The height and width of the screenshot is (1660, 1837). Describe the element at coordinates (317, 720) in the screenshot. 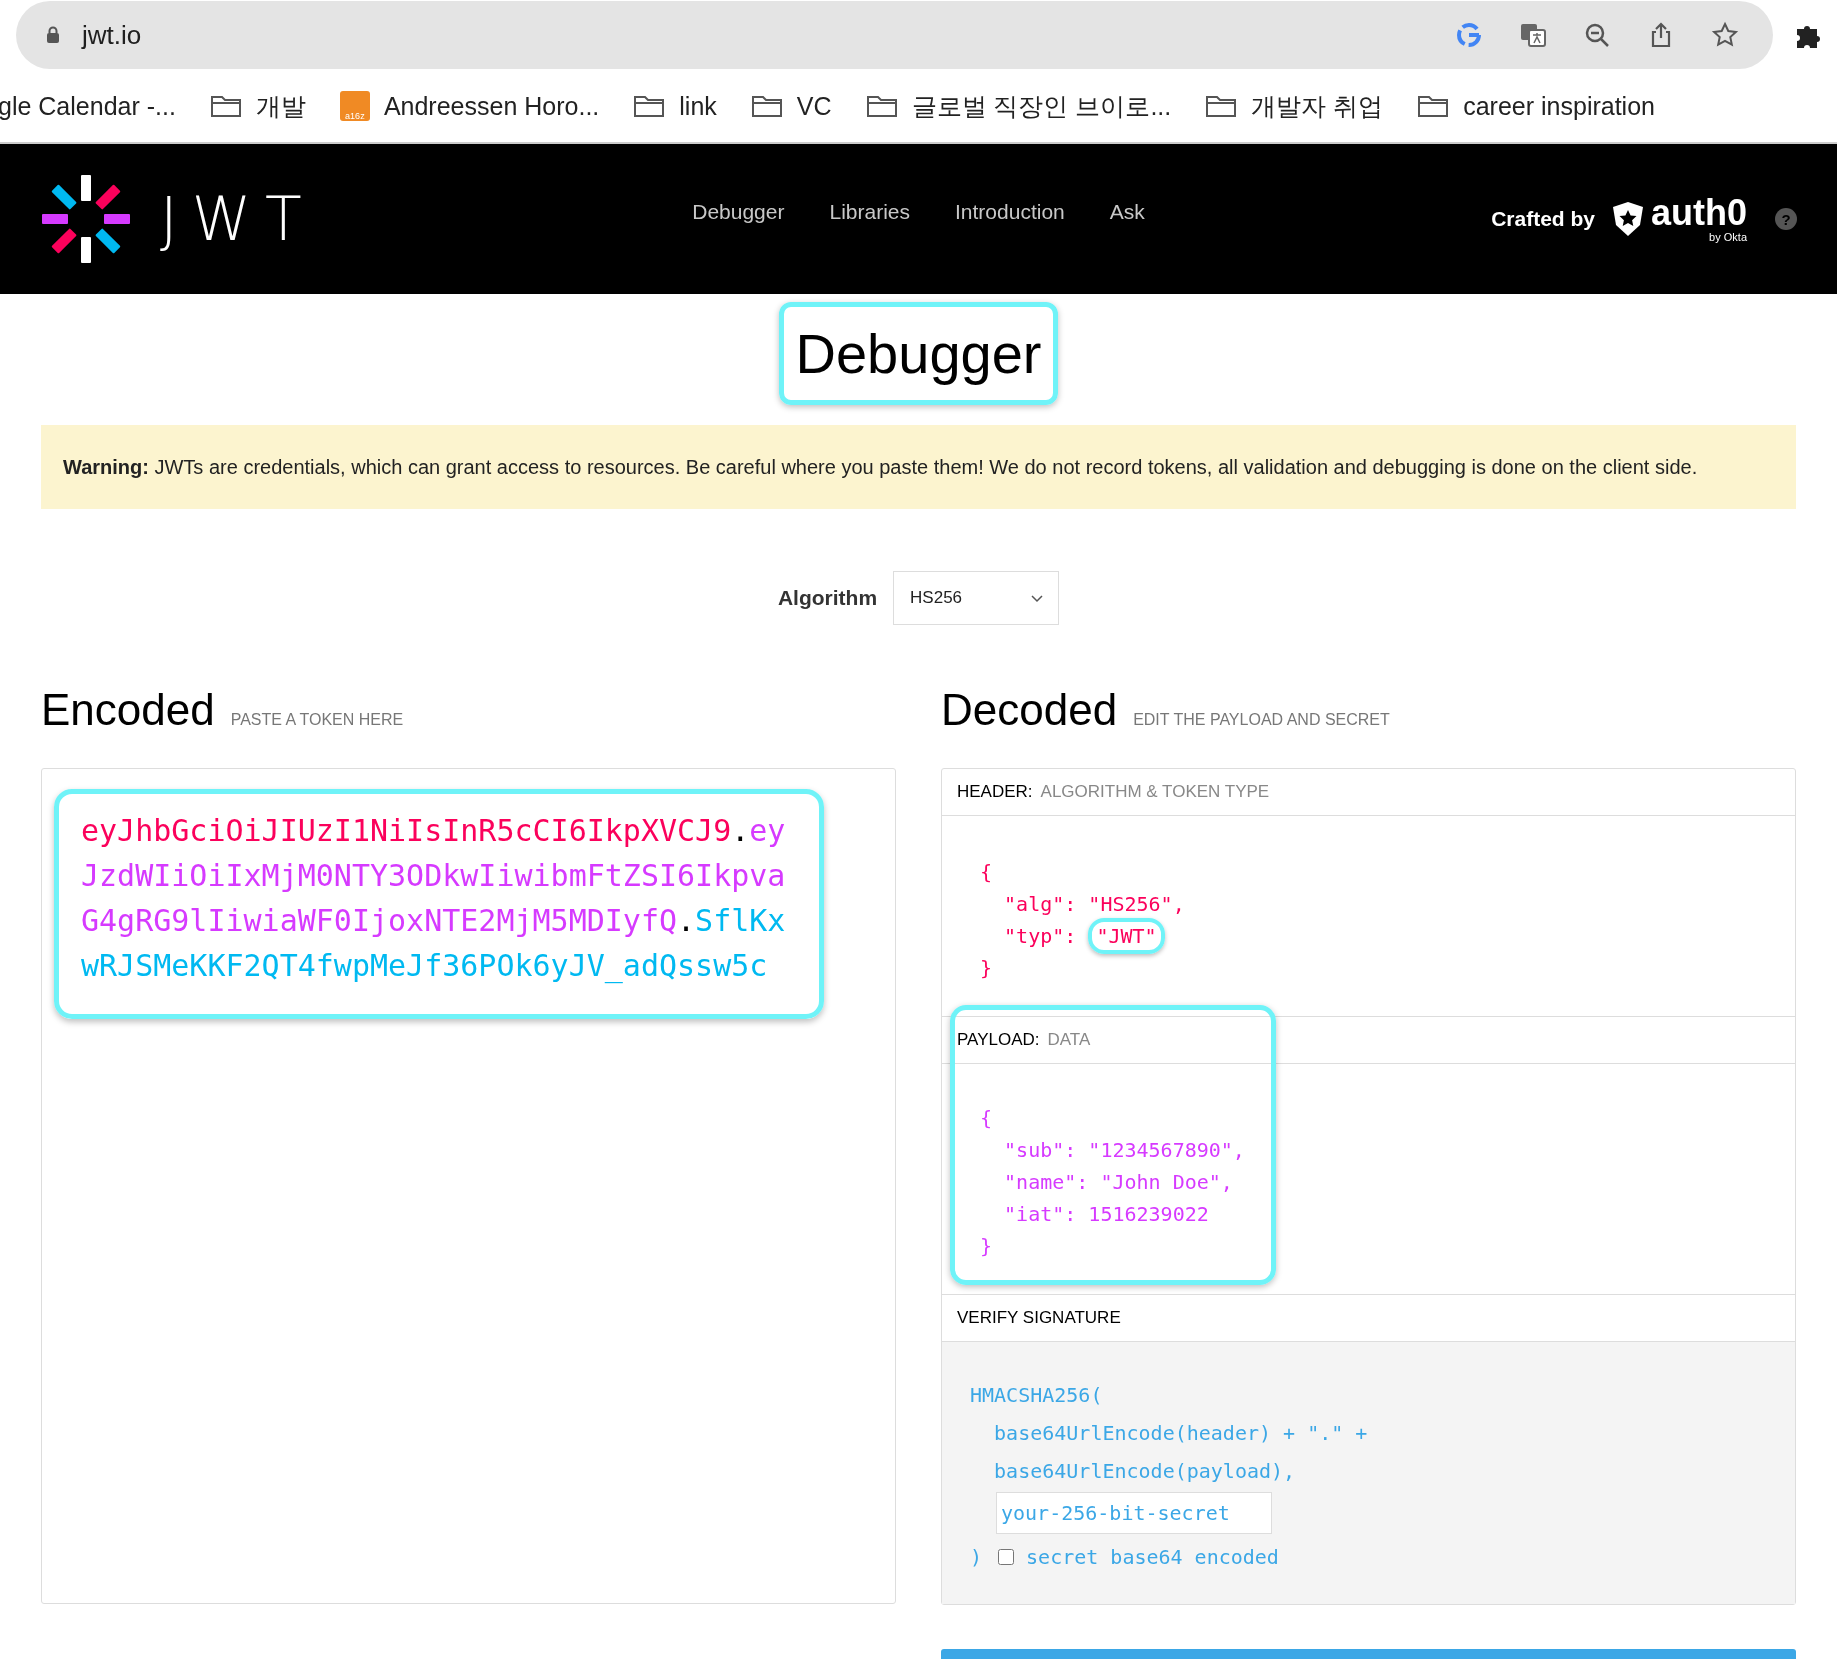

I see `encoded-subtitle: PASTE A TOKEN HERE` at that location.